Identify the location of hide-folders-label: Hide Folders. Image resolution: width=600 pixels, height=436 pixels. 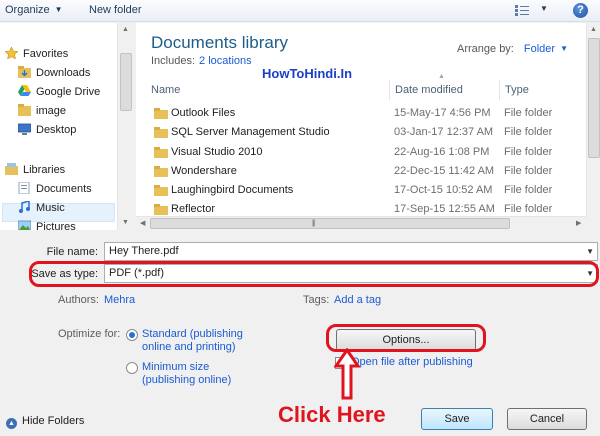
(53, 421).